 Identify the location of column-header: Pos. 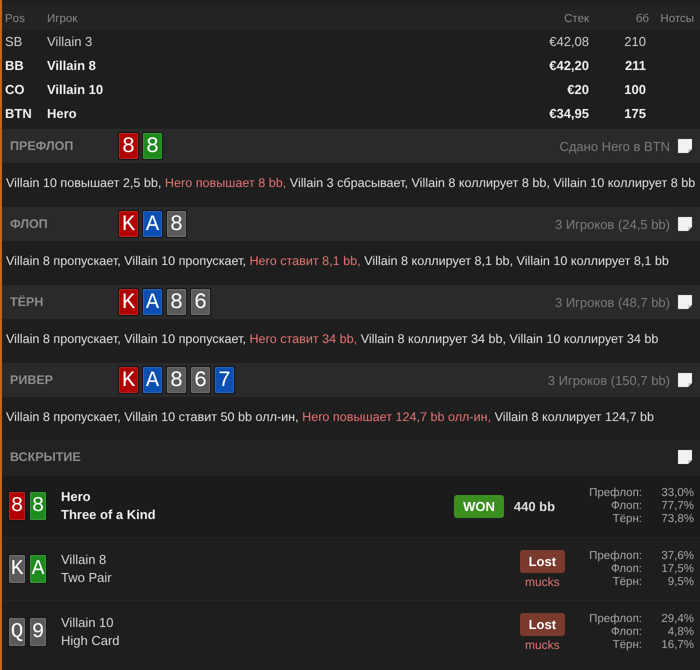
(23, 17).